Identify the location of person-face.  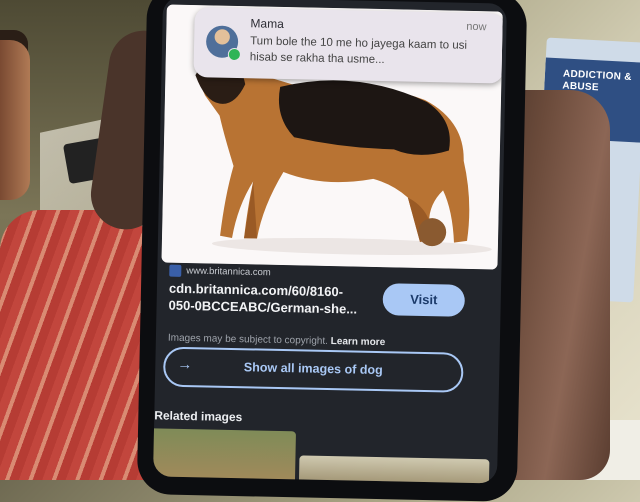
(15, 120).